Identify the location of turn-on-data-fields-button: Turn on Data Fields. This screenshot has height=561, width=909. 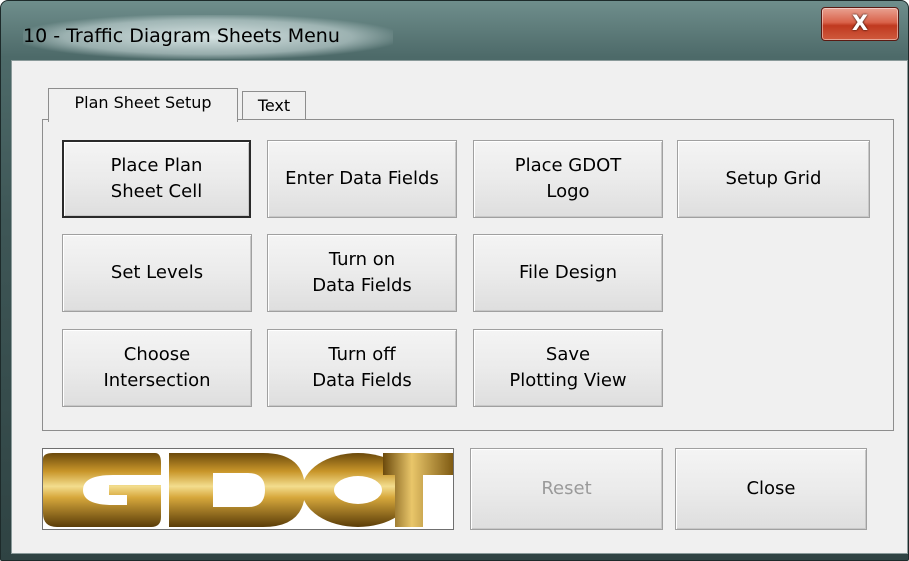
(362, 273).